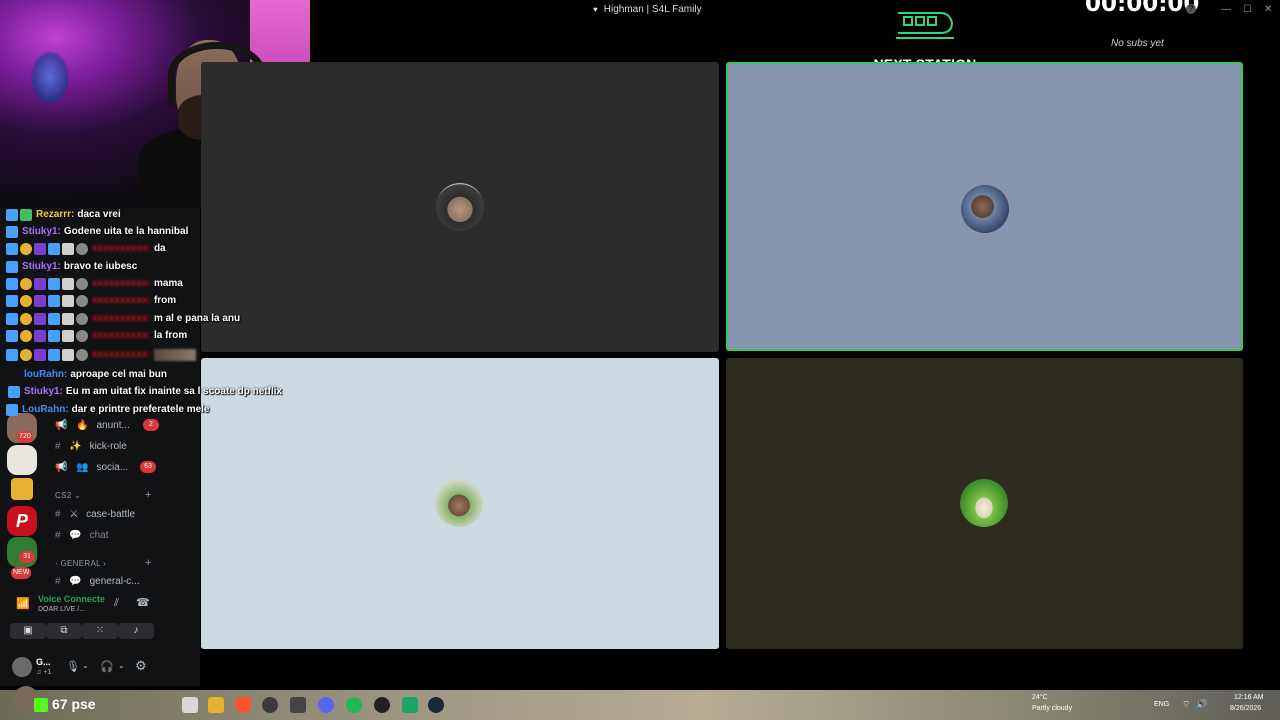 This screenshot has height=720, width=1280. What do you see at coordinates (354, 705) in the screenshot?
I see `spotify-icon` at bounding box center [354, 705].